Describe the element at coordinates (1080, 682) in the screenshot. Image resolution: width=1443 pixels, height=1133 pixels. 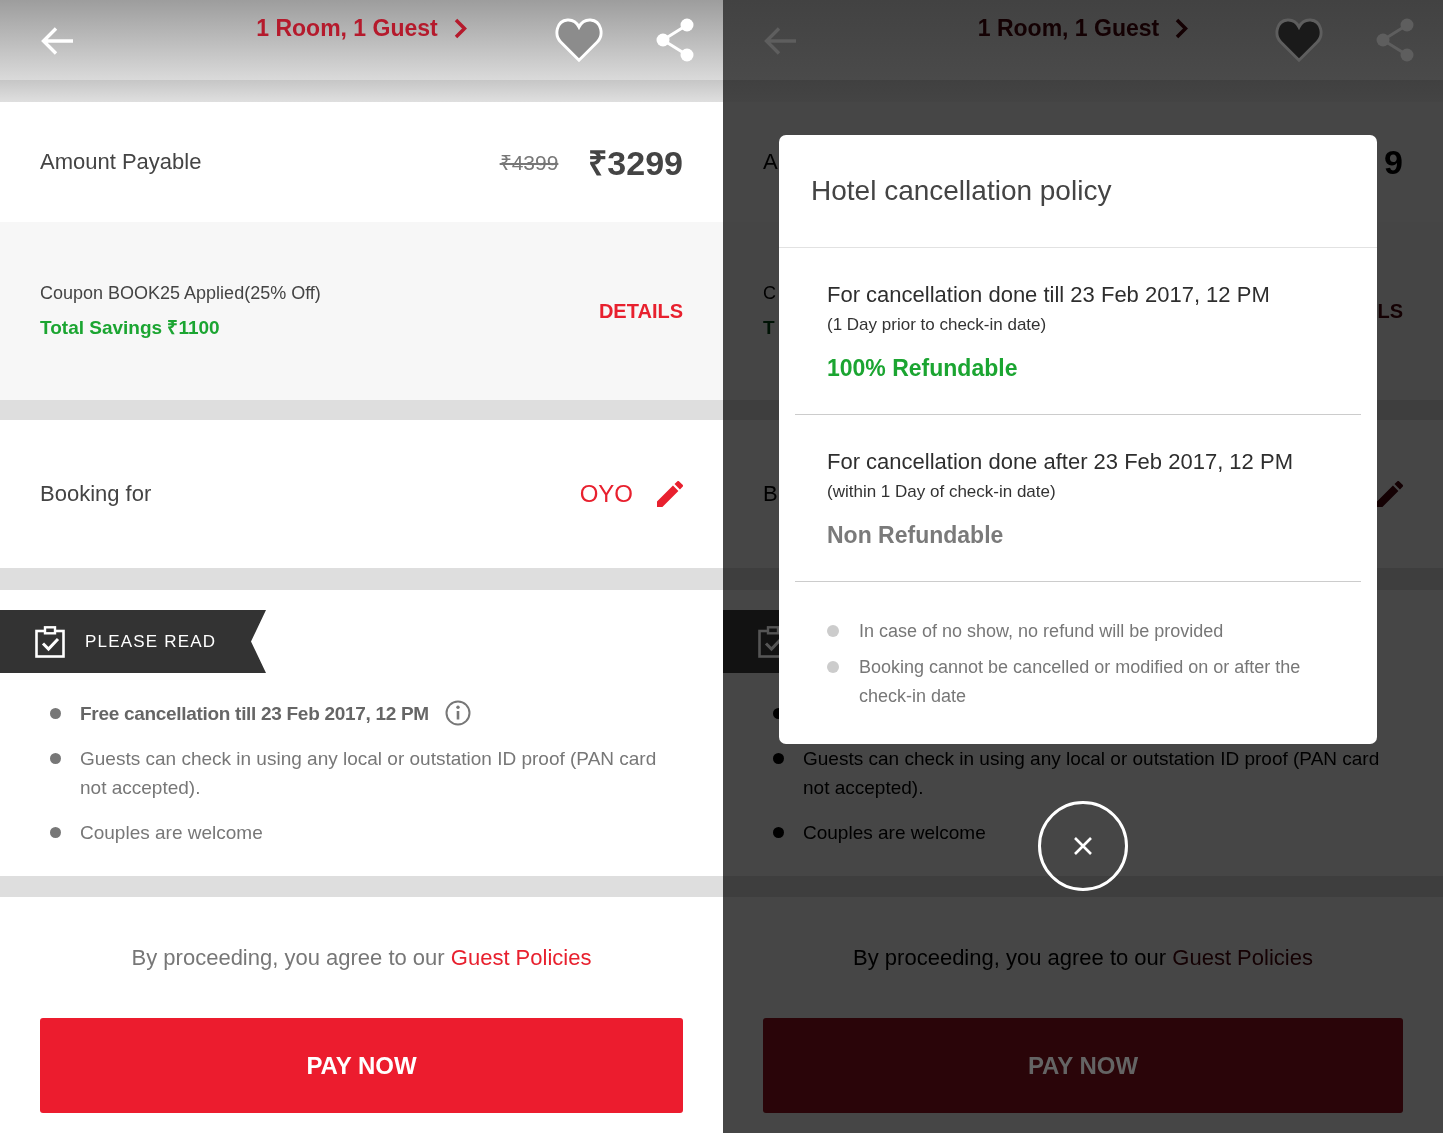
I see `note-text: Booking cannot be cancelled or modified on or after the check-in date` at that location.